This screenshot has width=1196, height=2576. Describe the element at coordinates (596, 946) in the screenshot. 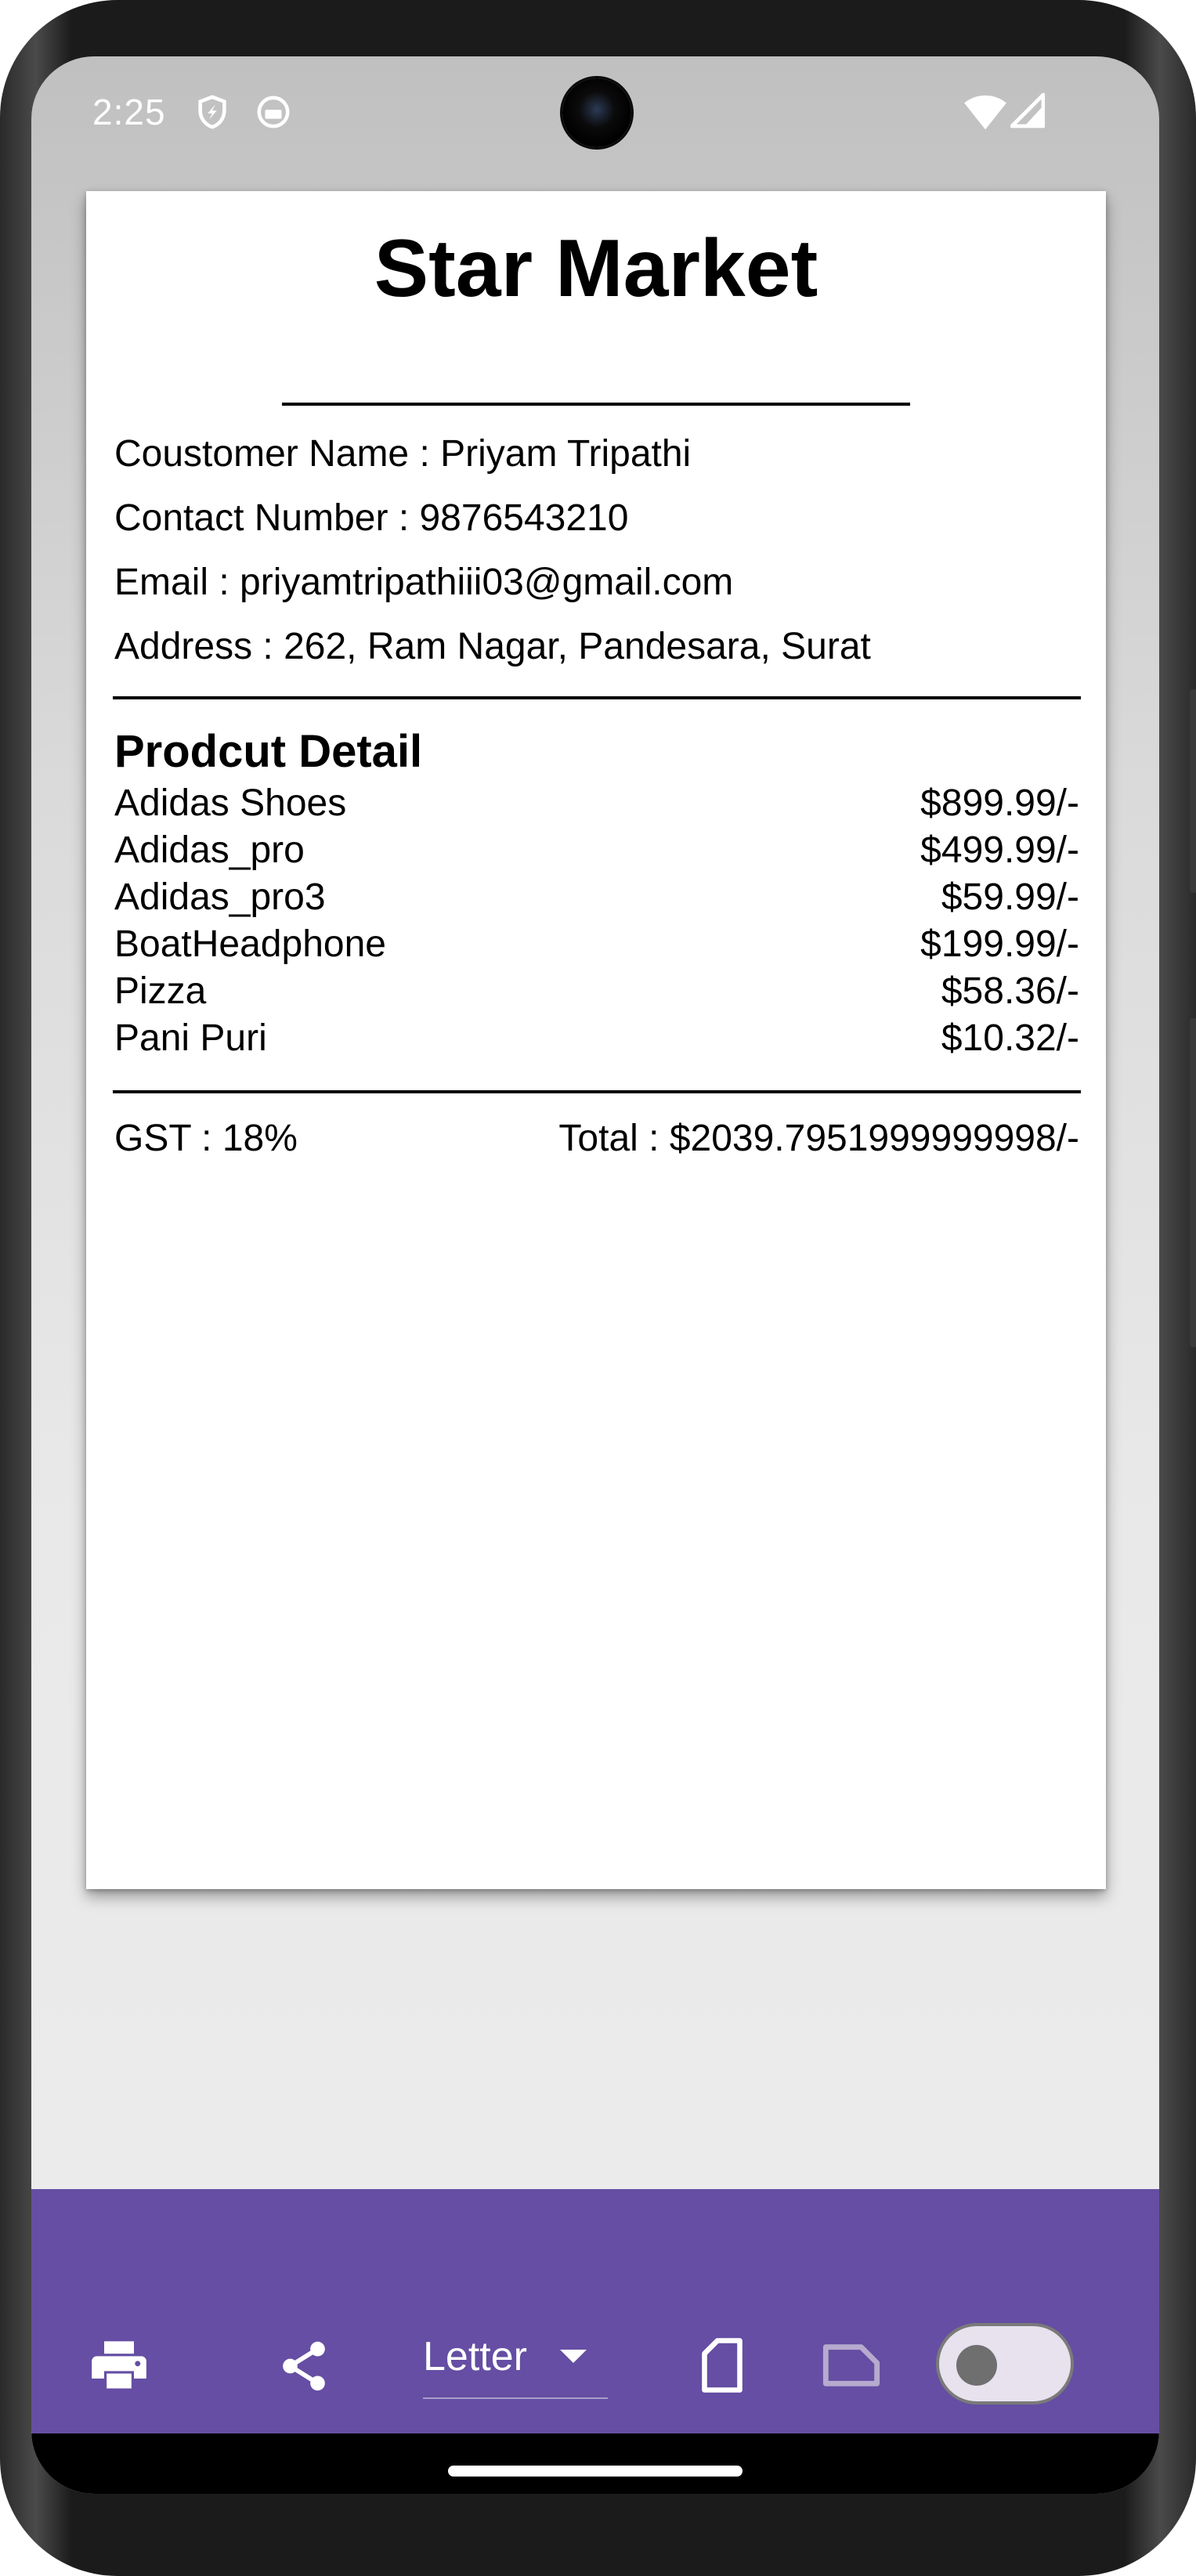

I see `product-row: BoatHeadphone $199.99/-` at that location.